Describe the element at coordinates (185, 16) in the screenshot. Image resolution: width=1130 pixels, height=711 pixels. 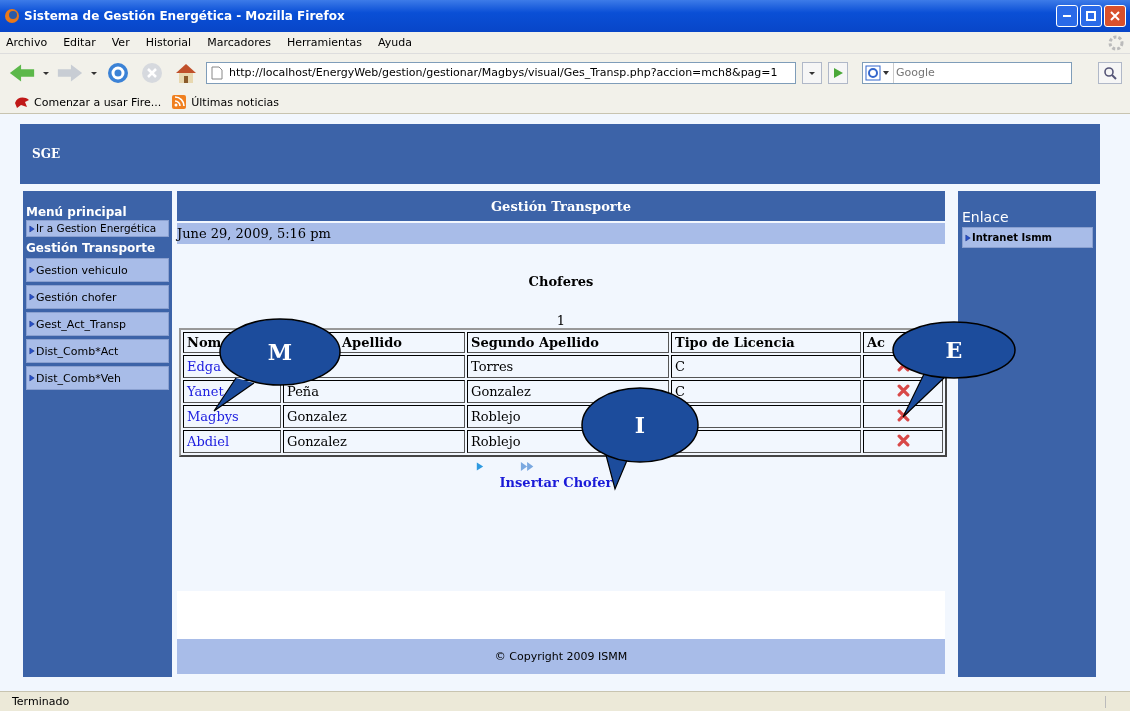
I see `window-title: Sistema de Gestión Energética - Mozilla Firefox` at that location.